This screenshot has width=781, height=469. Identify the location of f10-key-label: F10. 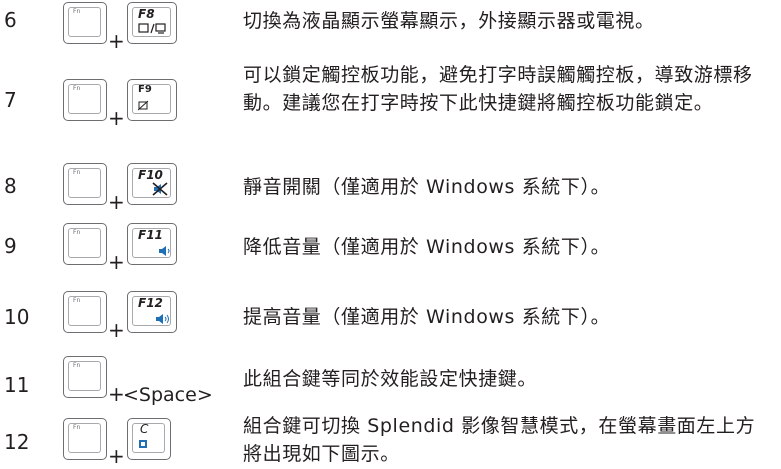
(150, 175).